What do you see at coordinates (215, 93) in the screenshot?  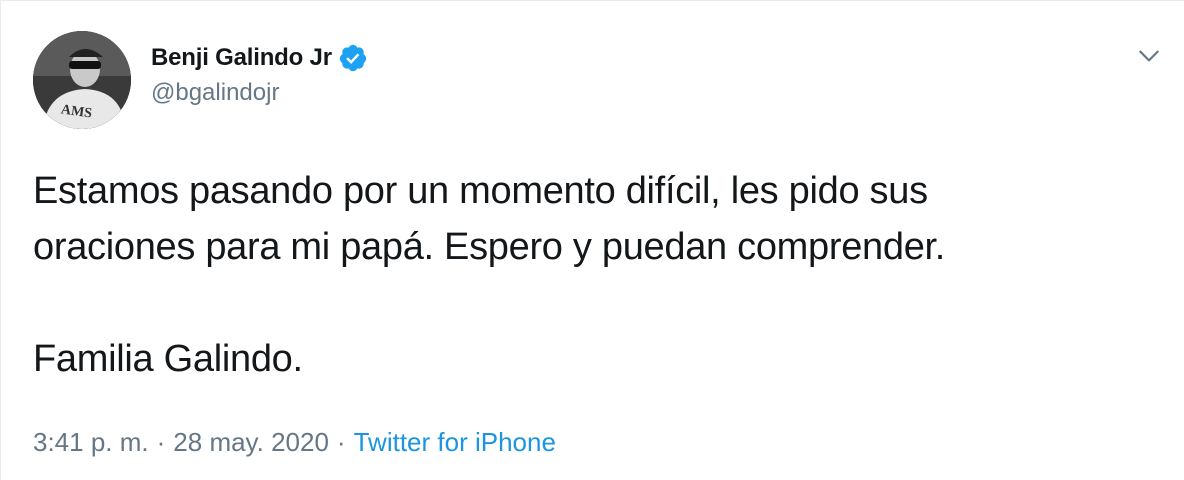 I see `author-handle: @bgalindojr` at bounding box center [215, 93].